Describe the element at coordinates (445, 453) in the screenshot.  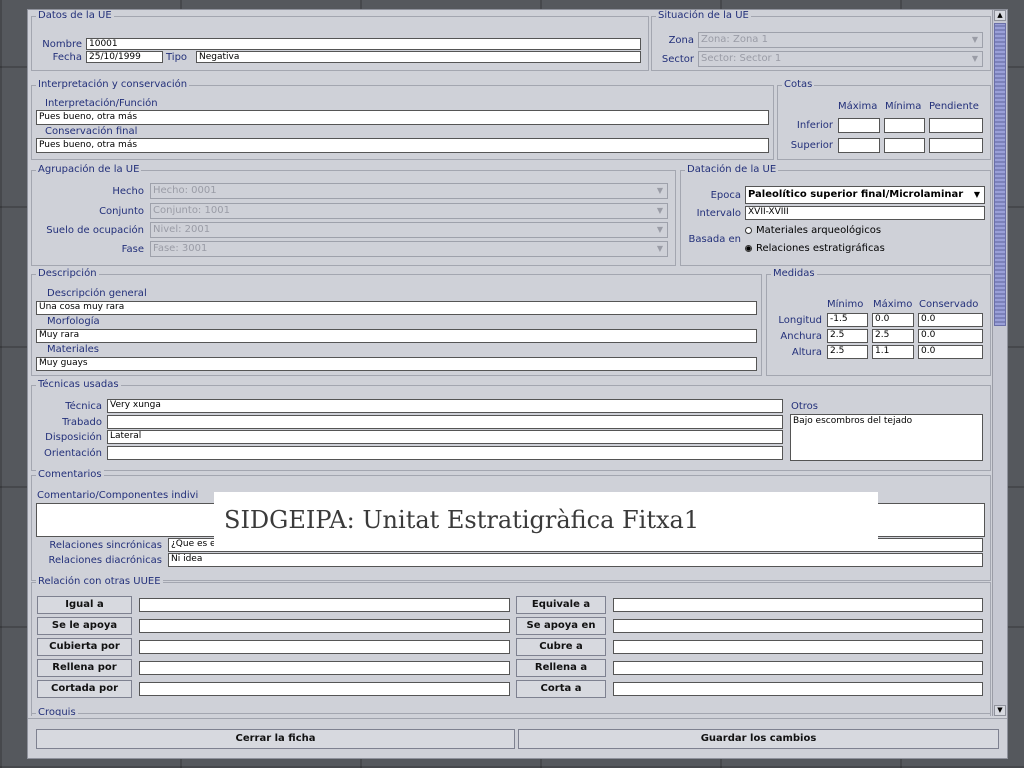
I see `orientacion-field` at that location.